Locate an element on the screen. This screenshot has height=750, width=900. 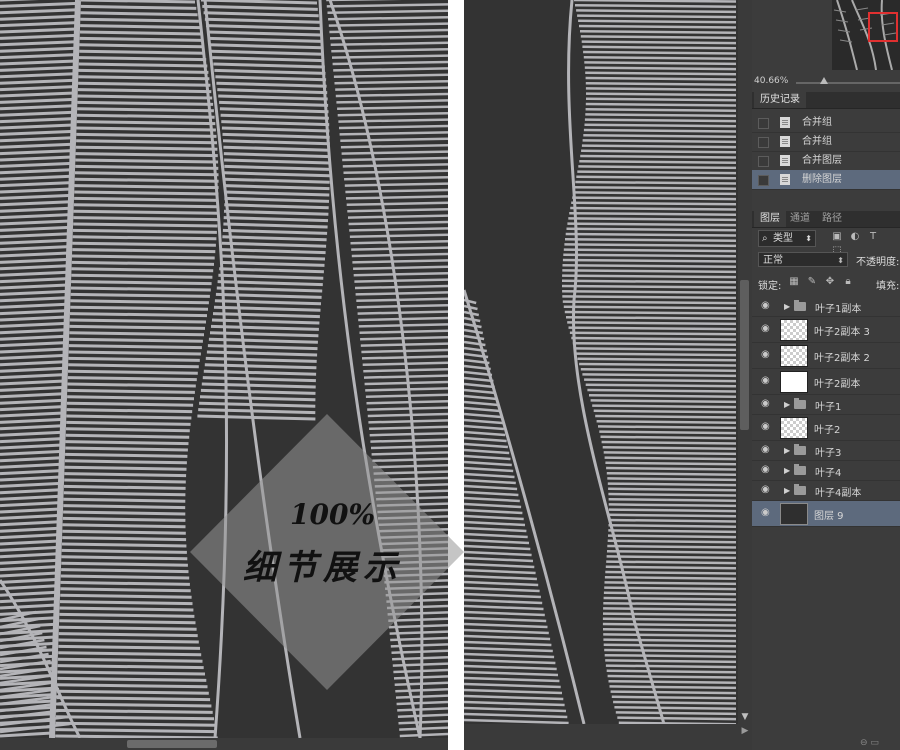
layer-group-row: ◉ ▶ 叶子4 is located at coordinates (826, 471).